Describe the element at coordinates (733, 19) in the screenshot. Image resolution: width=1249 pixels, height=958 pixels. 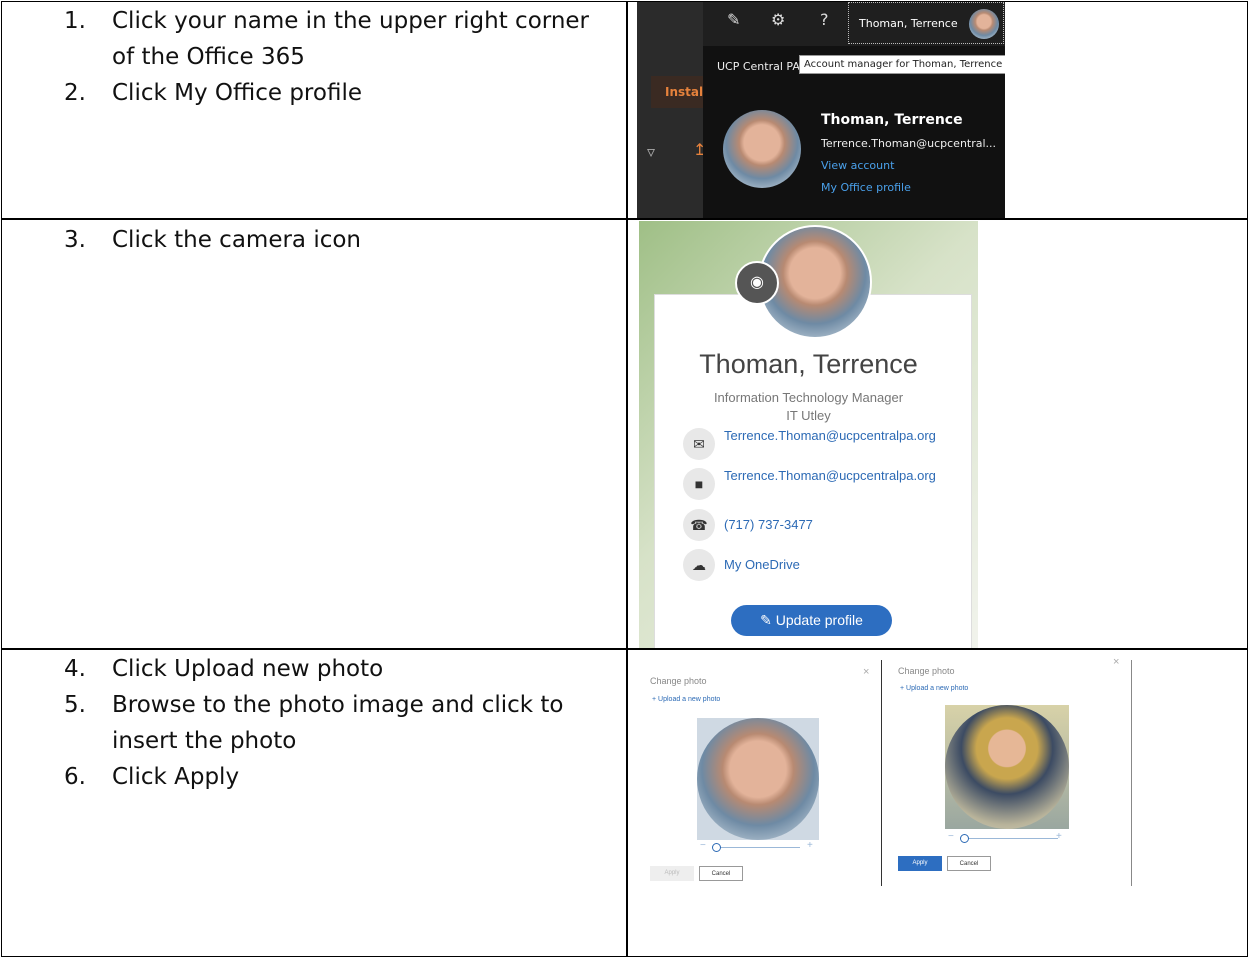
I see `feedback-icon: ✎` at that location.